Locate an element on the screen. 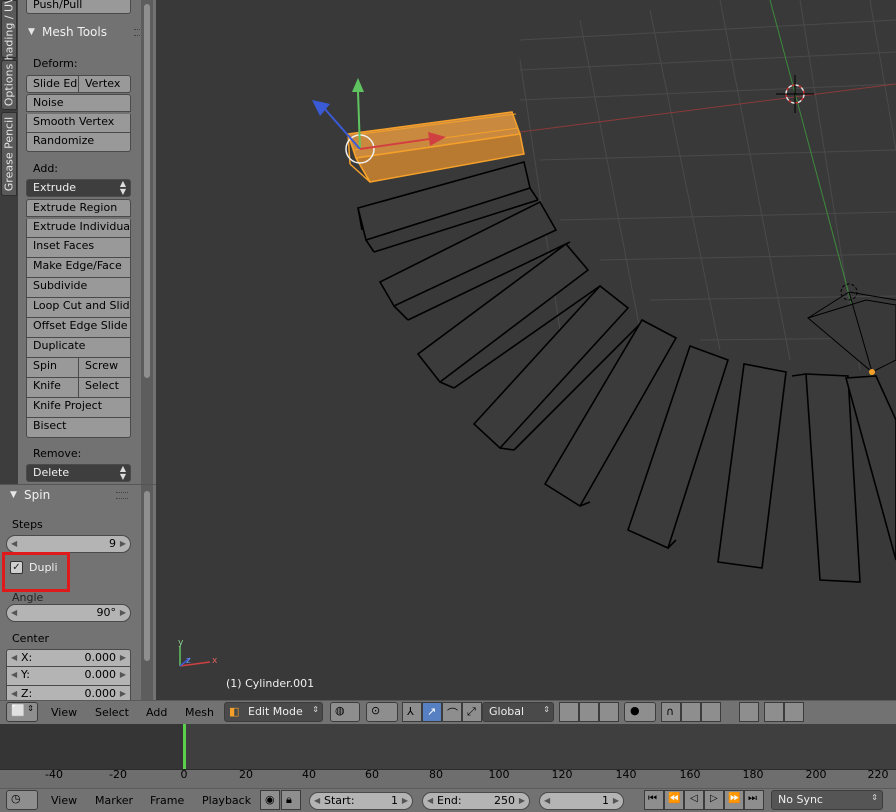 This screenshot has width=896, height=812. timeline-menu-view: View is located at coordinates (64, 800).